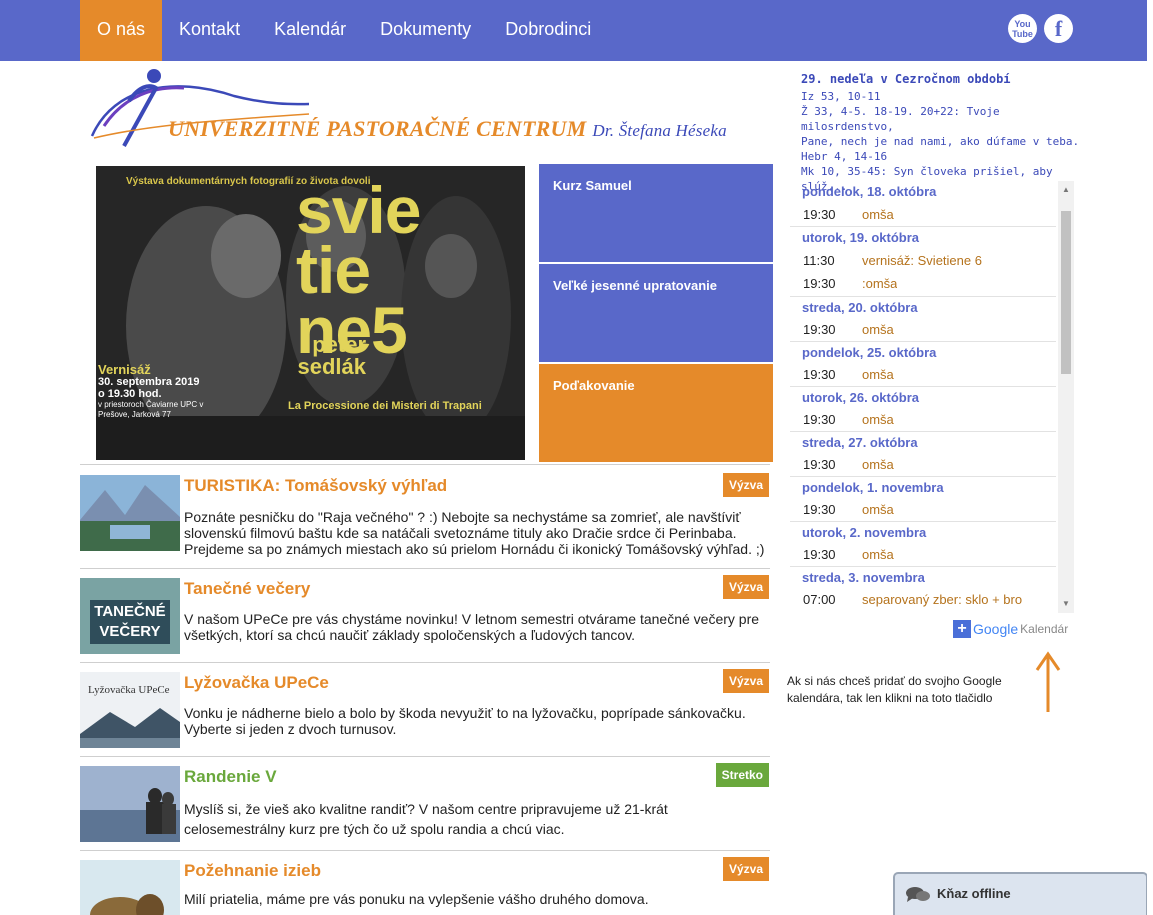  Describe the element at coordinates (230, 777) in the screenshot. I see `article-title: Randenie V` at that location.